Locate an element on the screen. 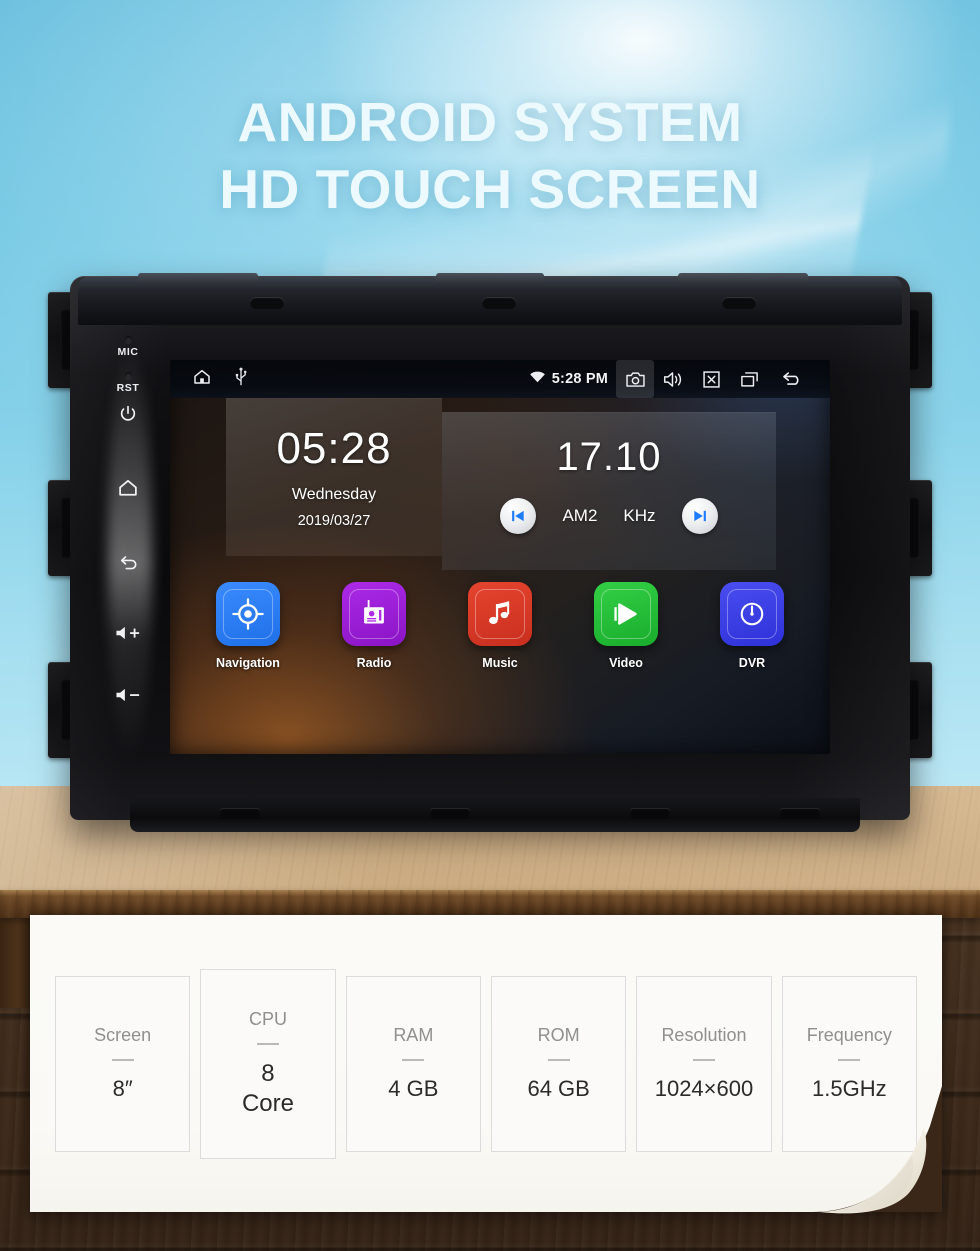 This screenshot has width=980, height=1251. prev-station-button is located at coordinates (518, 516).